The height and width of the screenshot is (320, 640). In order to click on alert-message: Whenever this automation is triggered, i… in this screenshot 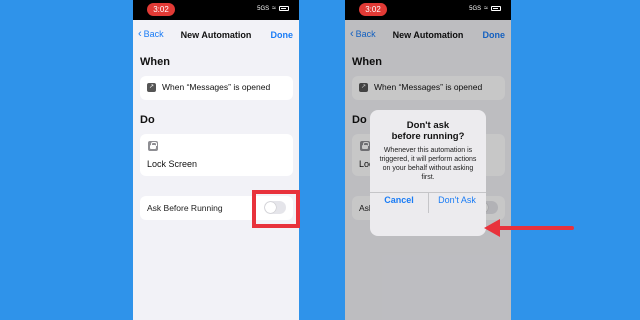, I will do `click(428, 164)`.